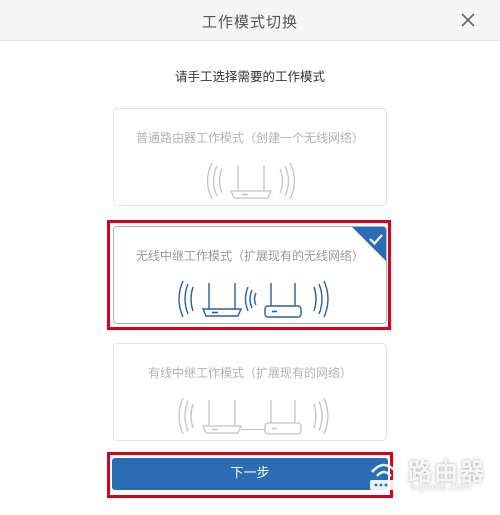 The width and height of the screenshot is (500, 515). I want to click on dialog-title: 工作模式切换, so click(249, 22).